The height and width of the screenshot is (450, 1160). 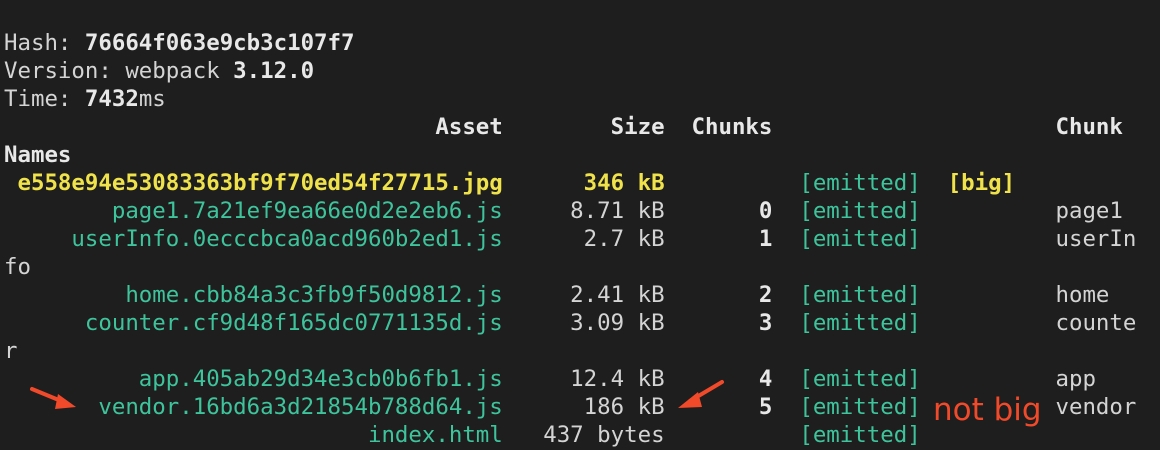 I want to click on chunk-id: 2, so click(x=718, y=295).